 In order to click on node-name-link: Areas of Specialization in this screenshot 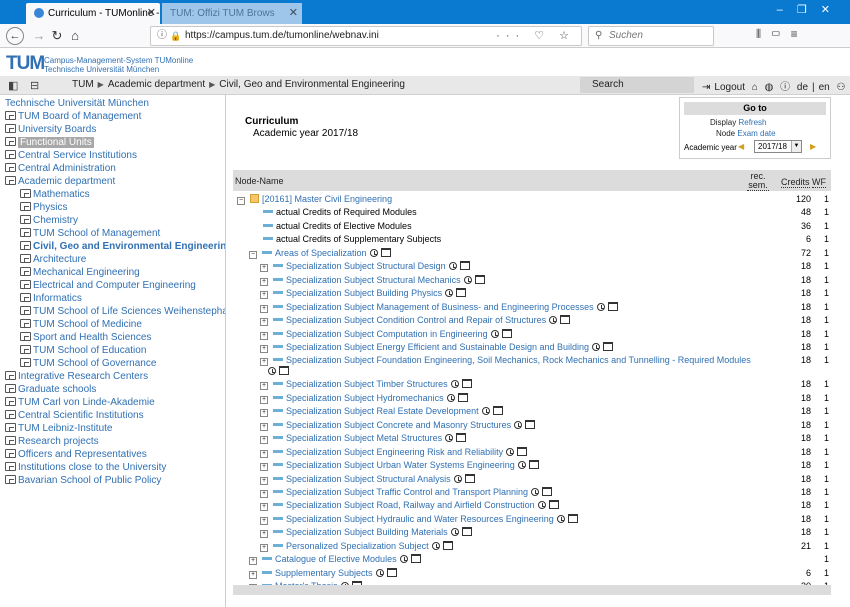, I will do `click(321, 253)`.